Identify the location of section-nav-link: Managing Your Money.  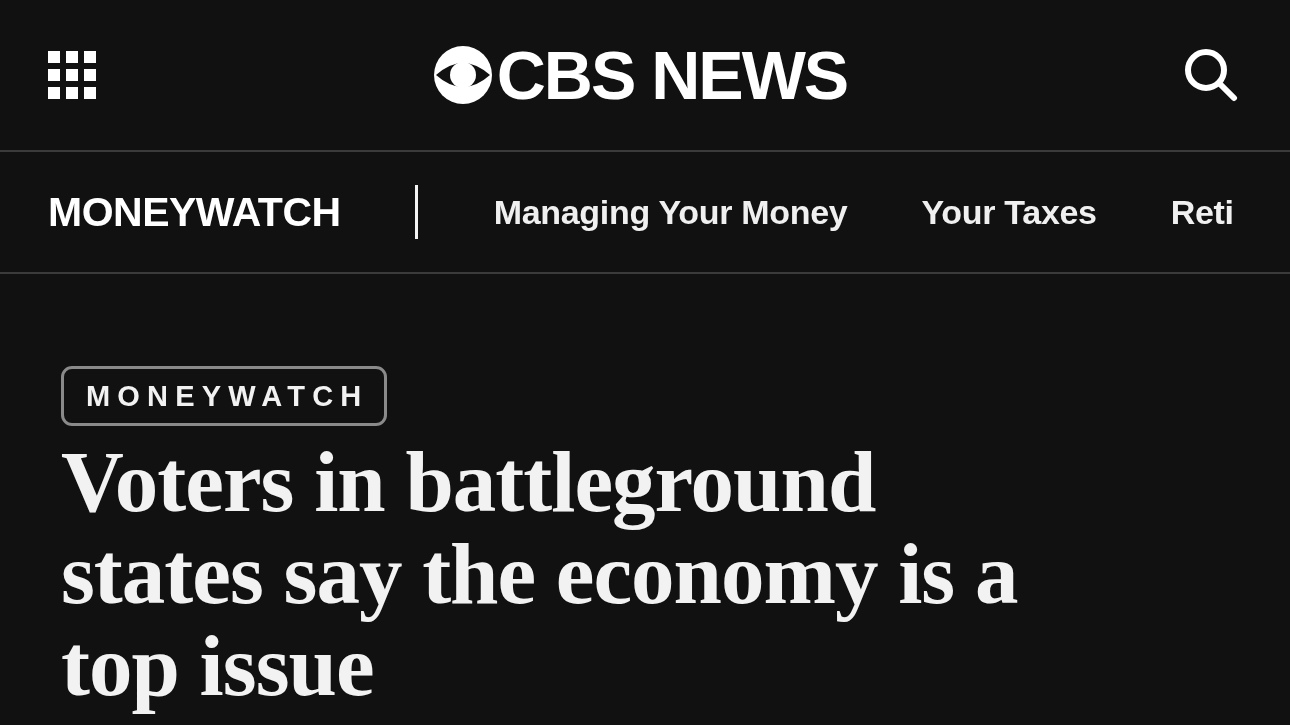
(670, 212).